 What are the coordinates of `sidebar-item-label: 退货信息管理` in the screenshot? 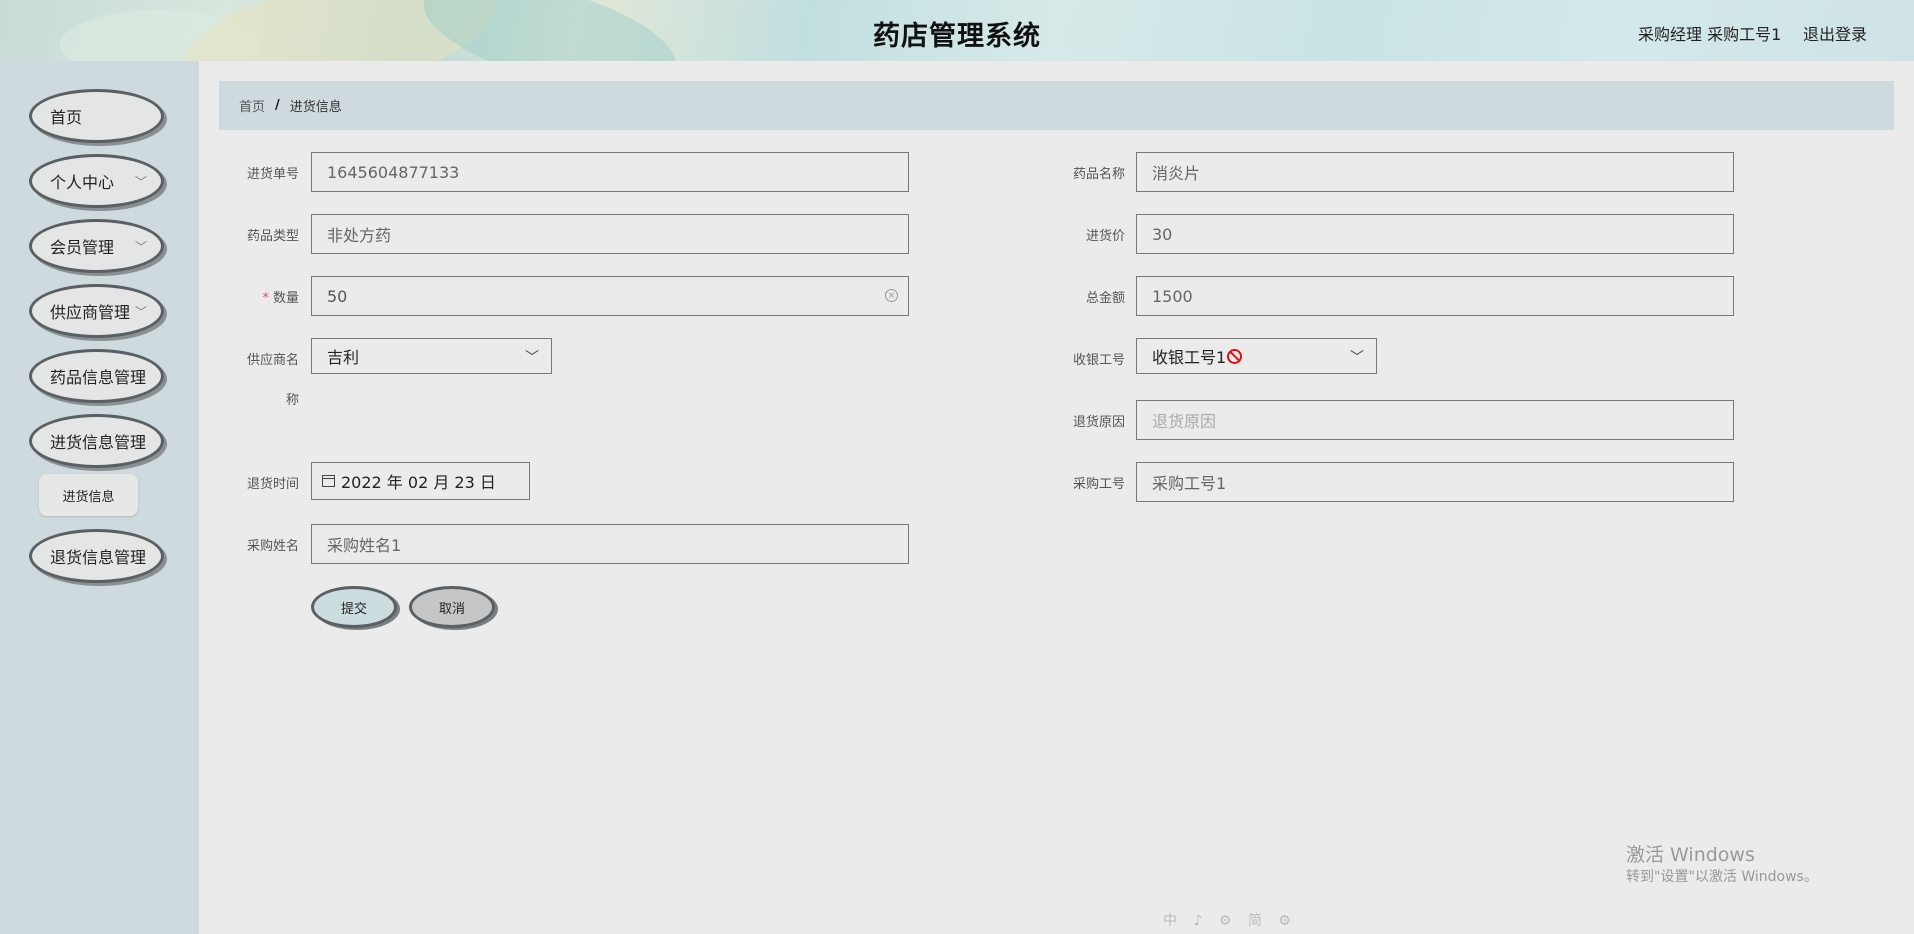 It's located at (98, 557).